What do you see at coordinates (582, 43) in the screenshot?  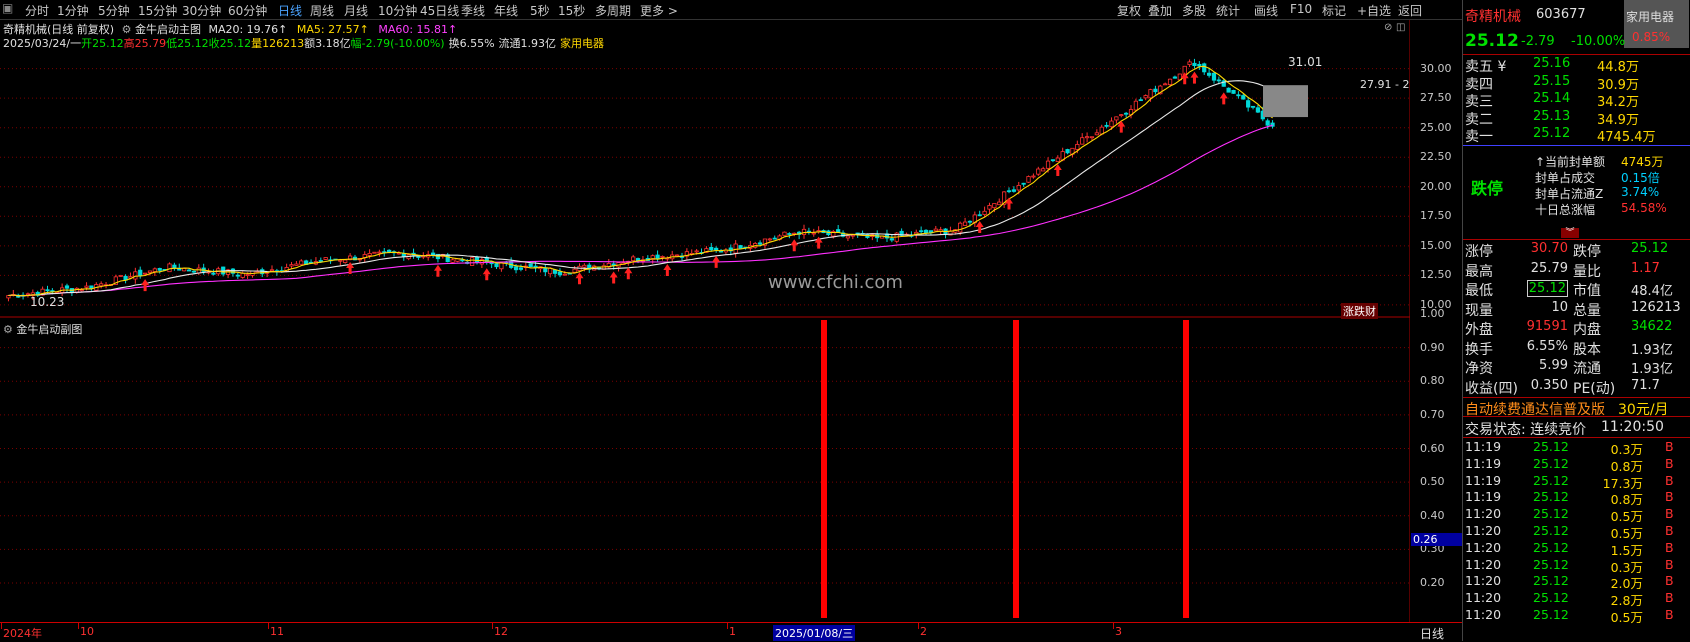 I see `sector-link: 家用电器` at bounding box center [582, 43].